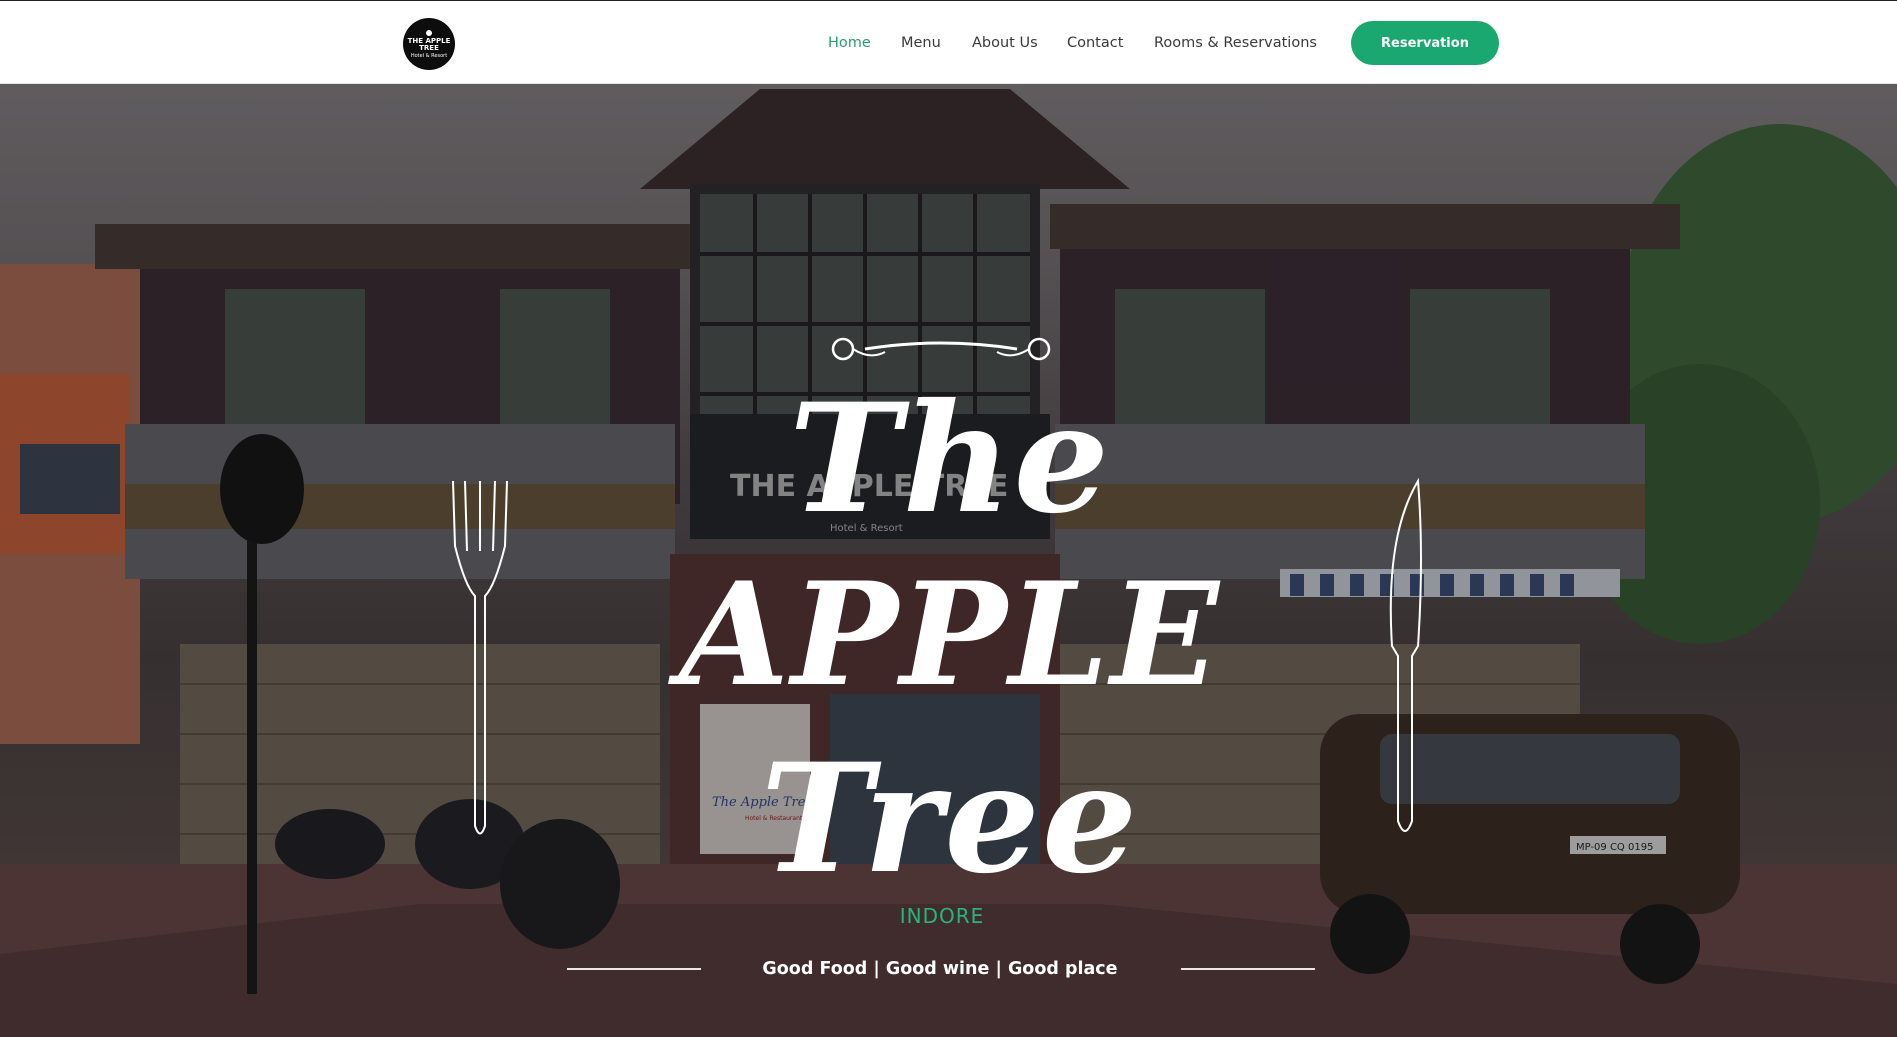 This screenshot has height=1037, width=1897. I want to click on nav-rooms-reservations: Rooms & Reservations, so click(1235, 43).